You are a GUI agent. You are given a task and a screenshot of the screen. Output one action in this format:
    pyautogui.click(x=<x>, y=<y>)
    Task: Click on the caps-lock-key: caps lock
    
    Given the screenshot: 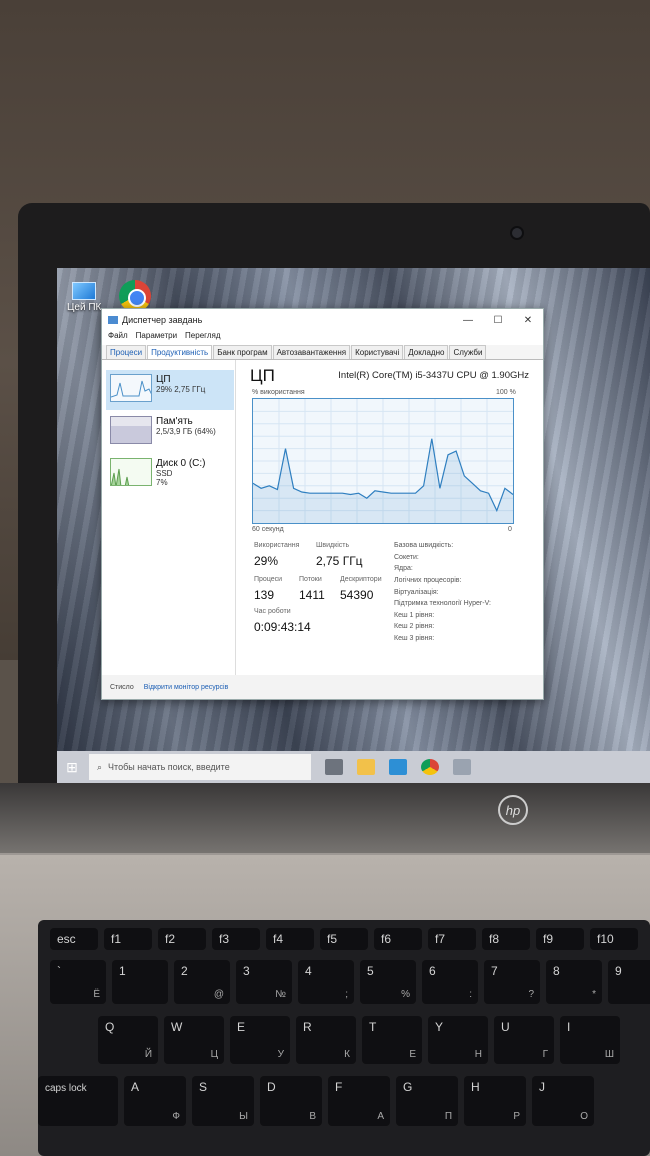 What is the action you would take?
    pyautogui.click(x=78, y=1101)
    